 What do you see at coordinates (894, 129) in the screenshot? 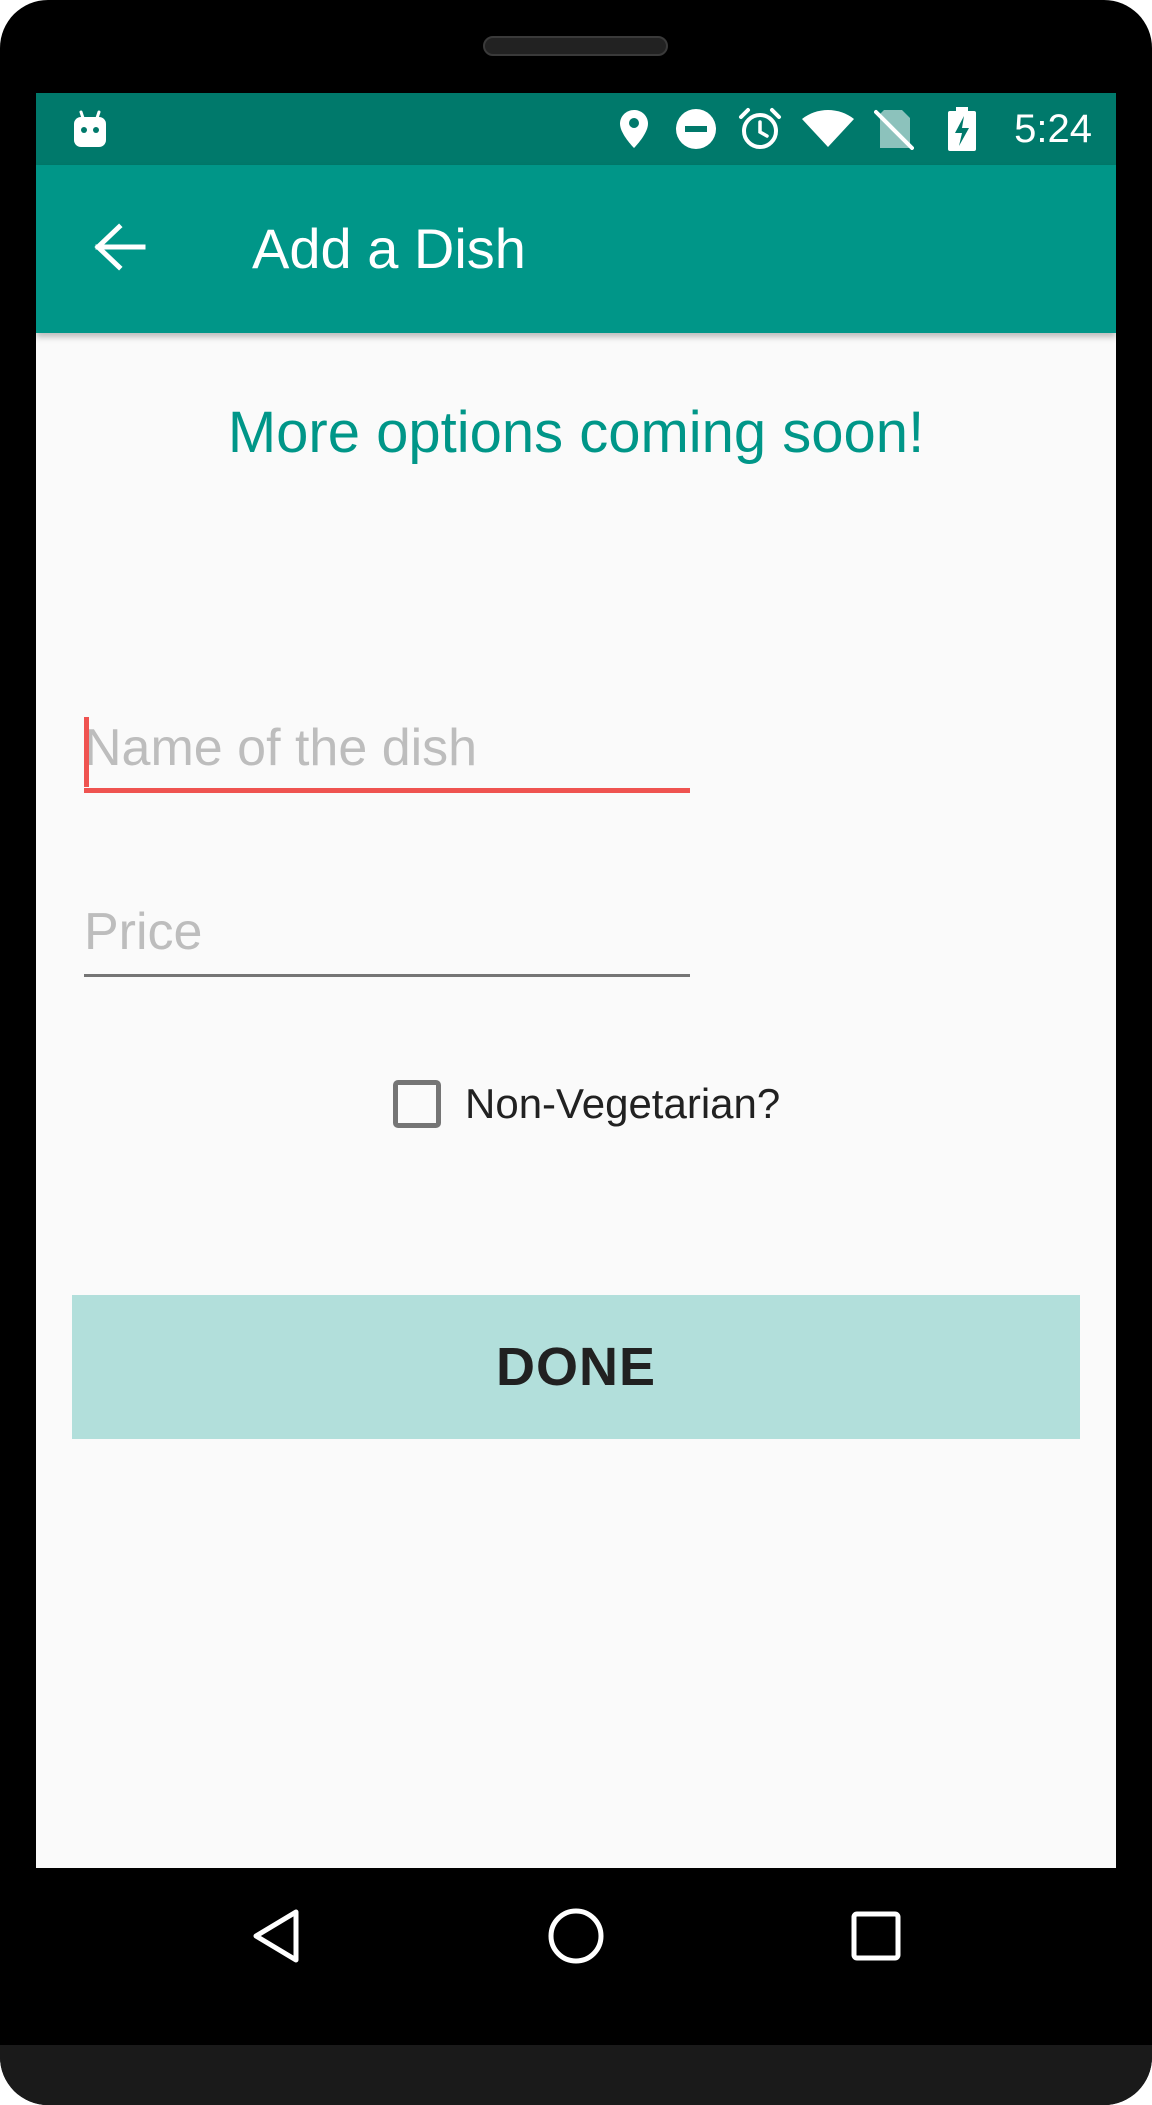
I see `no-sim-icon` at bounding box center [894, 129].